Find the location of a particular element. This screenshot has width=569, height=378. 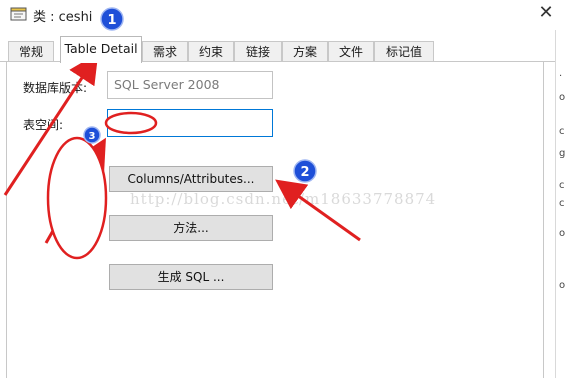

tab-links: 链接 is located at coordinates (258, 51).